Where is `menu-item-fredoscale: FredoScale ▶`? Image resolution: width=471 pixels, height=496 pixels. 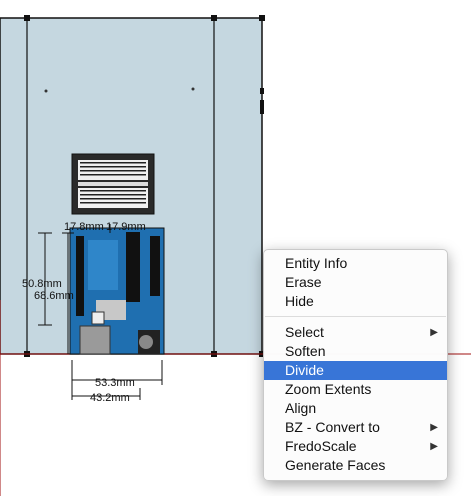 menu-item-fredoscale: FredoScale ▶ is located at coordinates (355, 446).